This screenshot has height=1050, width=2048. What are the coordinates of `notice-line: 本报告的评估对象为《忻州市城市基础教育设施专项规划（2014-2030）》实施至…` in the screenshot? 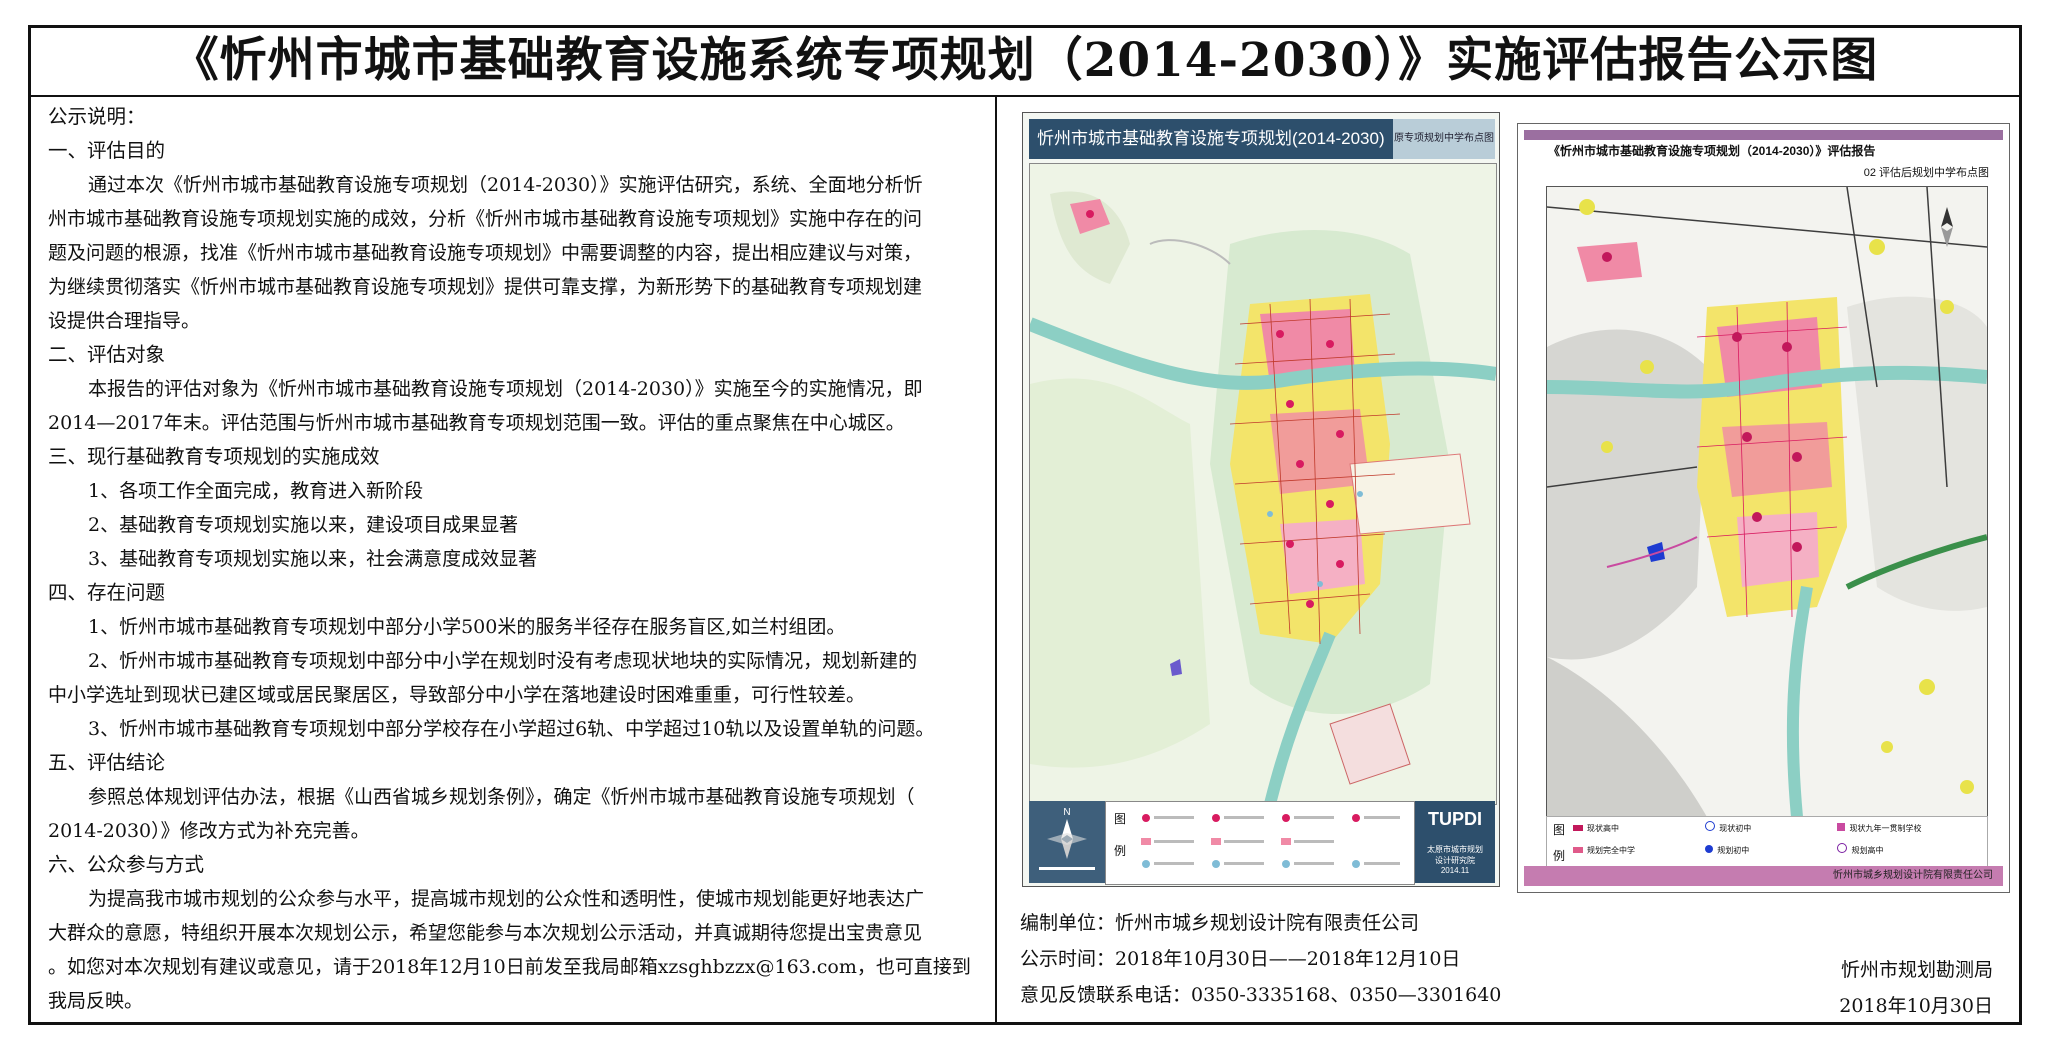 It's located at (505, 389).